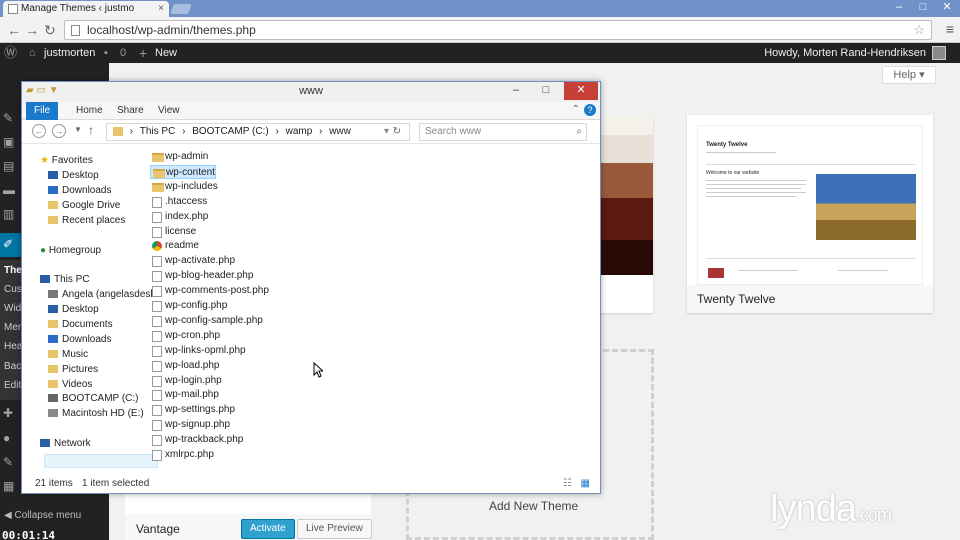 The height and width of the screenshot is (540, 960). I want to click on tab-view: View, so click(169, 111).